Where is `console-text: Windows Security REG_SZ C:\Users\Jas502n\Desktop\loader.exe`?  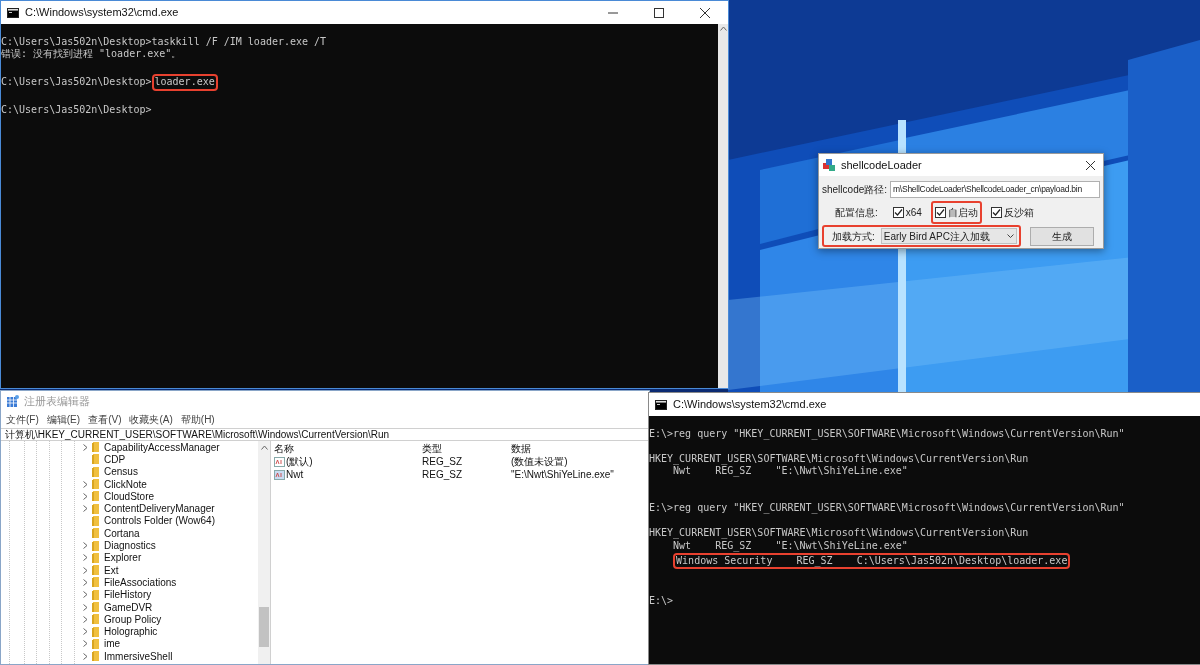 console-text: Windows Security REG_SZ C:\Users\Jas502n\Desktop\loader.exe is located at coordinates (872, 561).